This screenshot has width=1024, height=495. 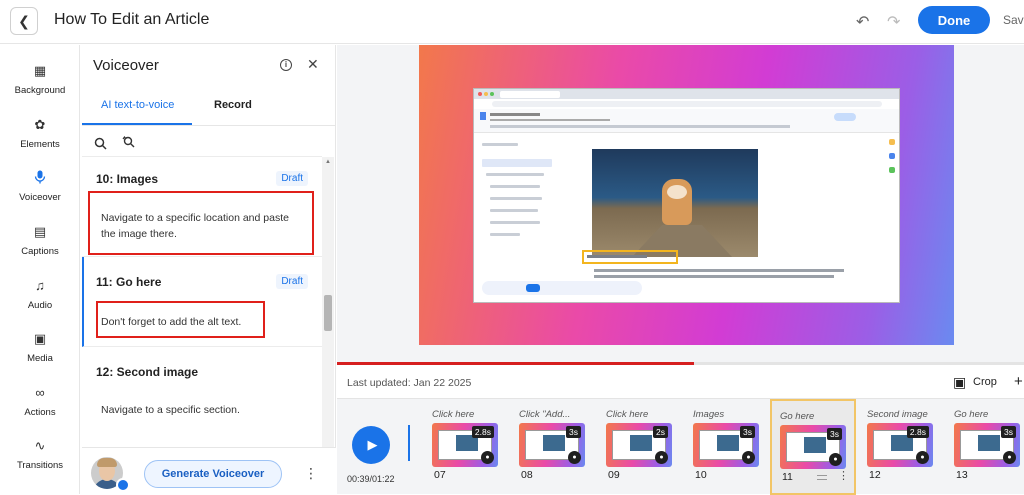 What do you see at coordinates (328, 162) in the screenshot?
I see `scroll-up-icon: ▲` at bounding box center [328, 162].